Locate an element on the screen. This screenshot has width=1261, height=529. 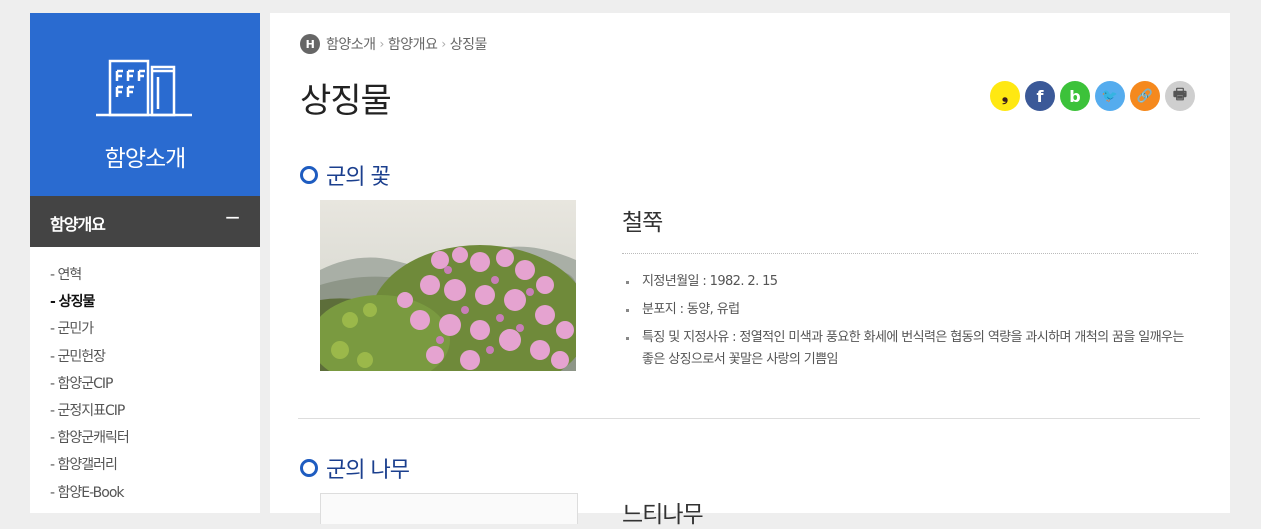
sidebar-header: 함양소개 is located at coordinates (145, 104).